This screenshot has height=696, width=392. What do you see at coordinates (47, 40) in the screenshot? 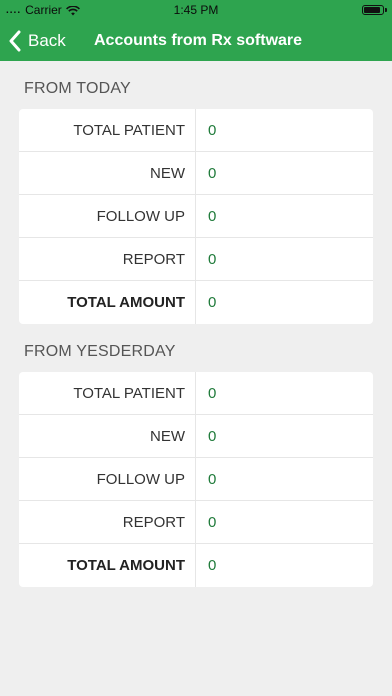
I see `back-label: Back` at bounding box center [47, 40].